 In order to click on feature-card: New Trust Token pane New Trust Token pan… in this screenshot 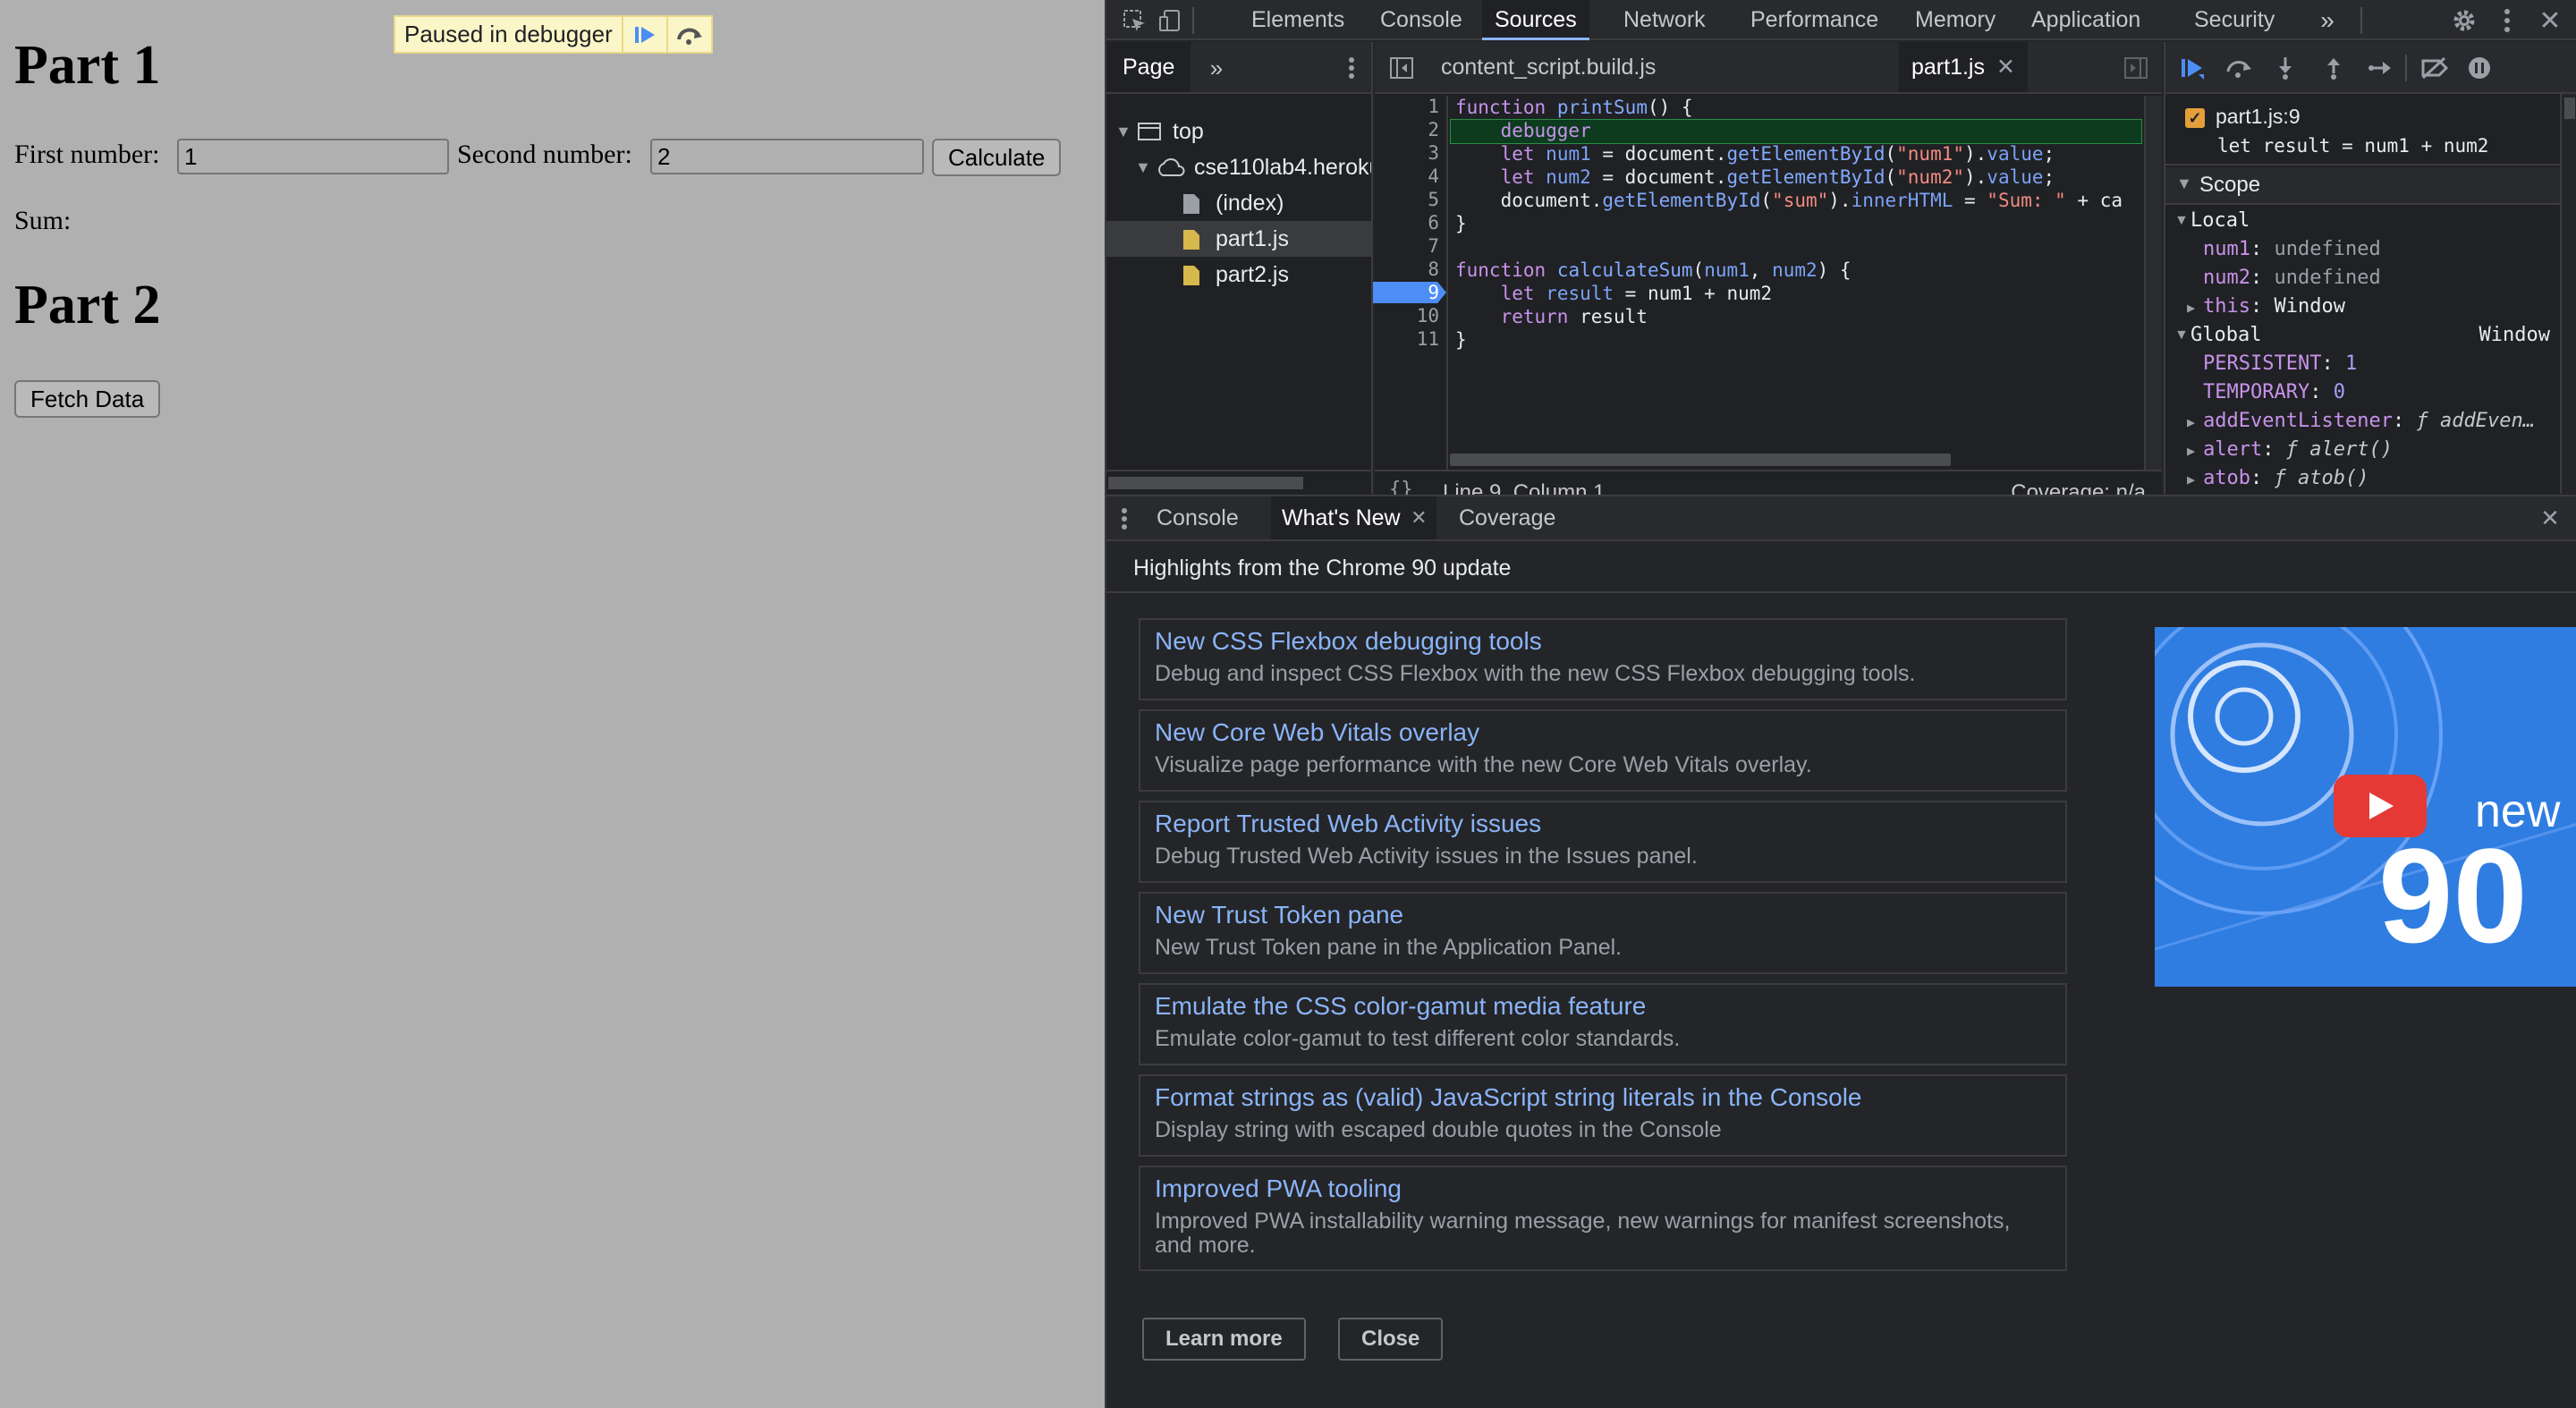, I will do `click(1603, 933)`.